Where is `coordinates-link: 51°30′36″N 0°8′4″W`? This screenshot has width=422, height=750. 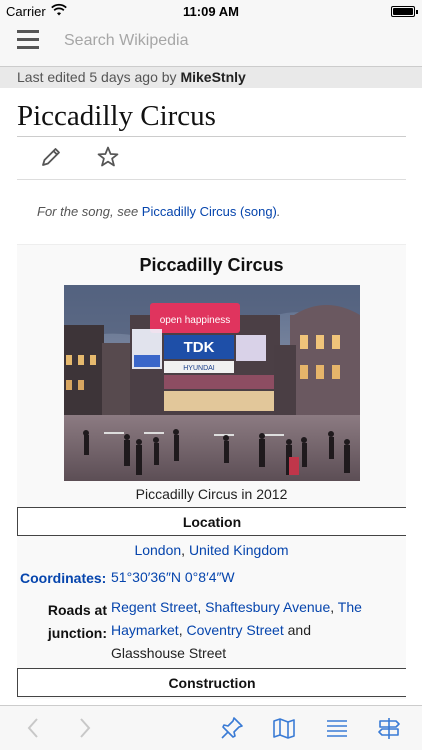 coordinates-link: 51°30′36″N 0°8′4″W is located at coordinates (173, 577).